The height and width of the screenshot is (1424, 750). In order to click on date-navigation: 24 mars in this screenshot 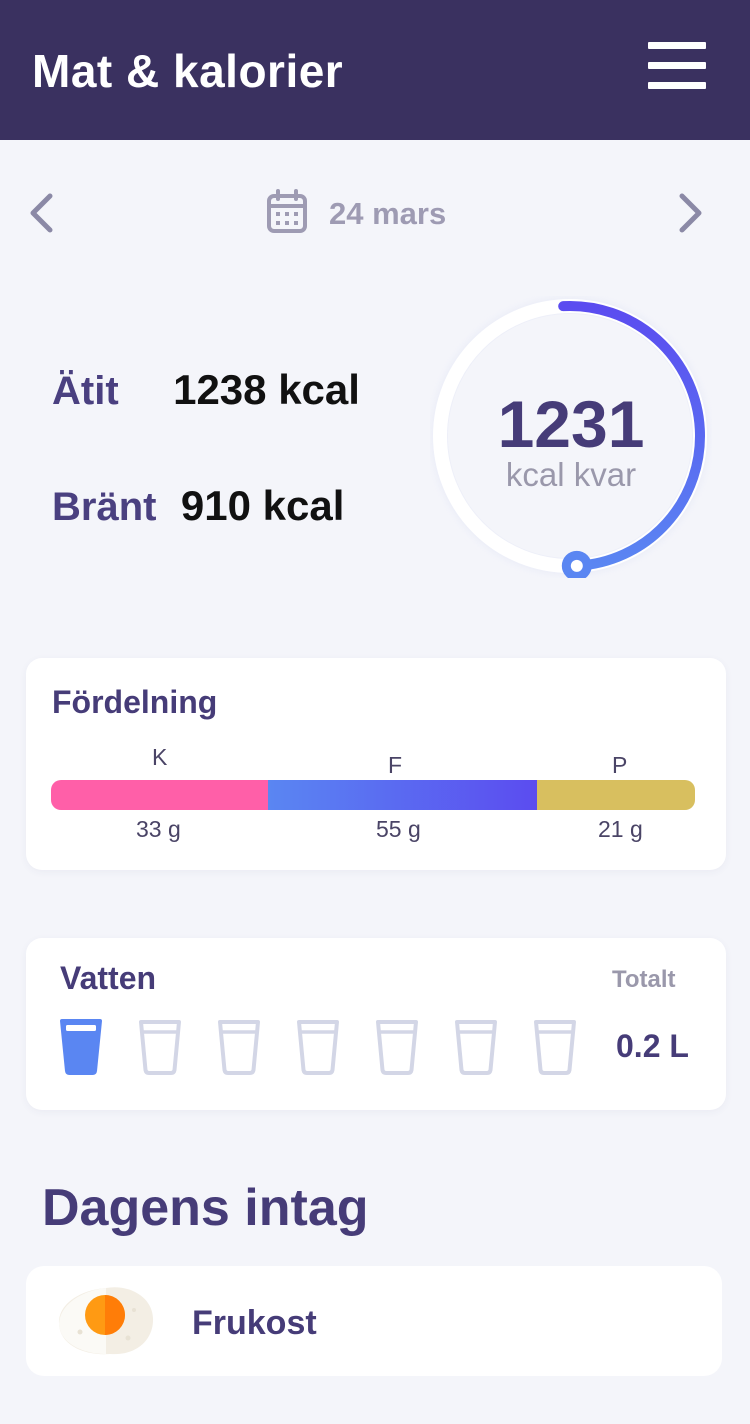, I will do `click(375, 215)`.